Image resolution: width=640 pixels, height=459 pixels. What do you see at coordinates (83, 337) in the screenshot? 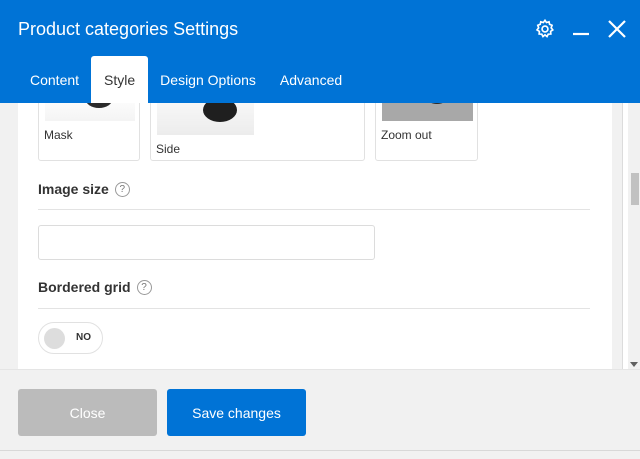
I see `toggle-state-label: NO` at bounding box center [83, 337].